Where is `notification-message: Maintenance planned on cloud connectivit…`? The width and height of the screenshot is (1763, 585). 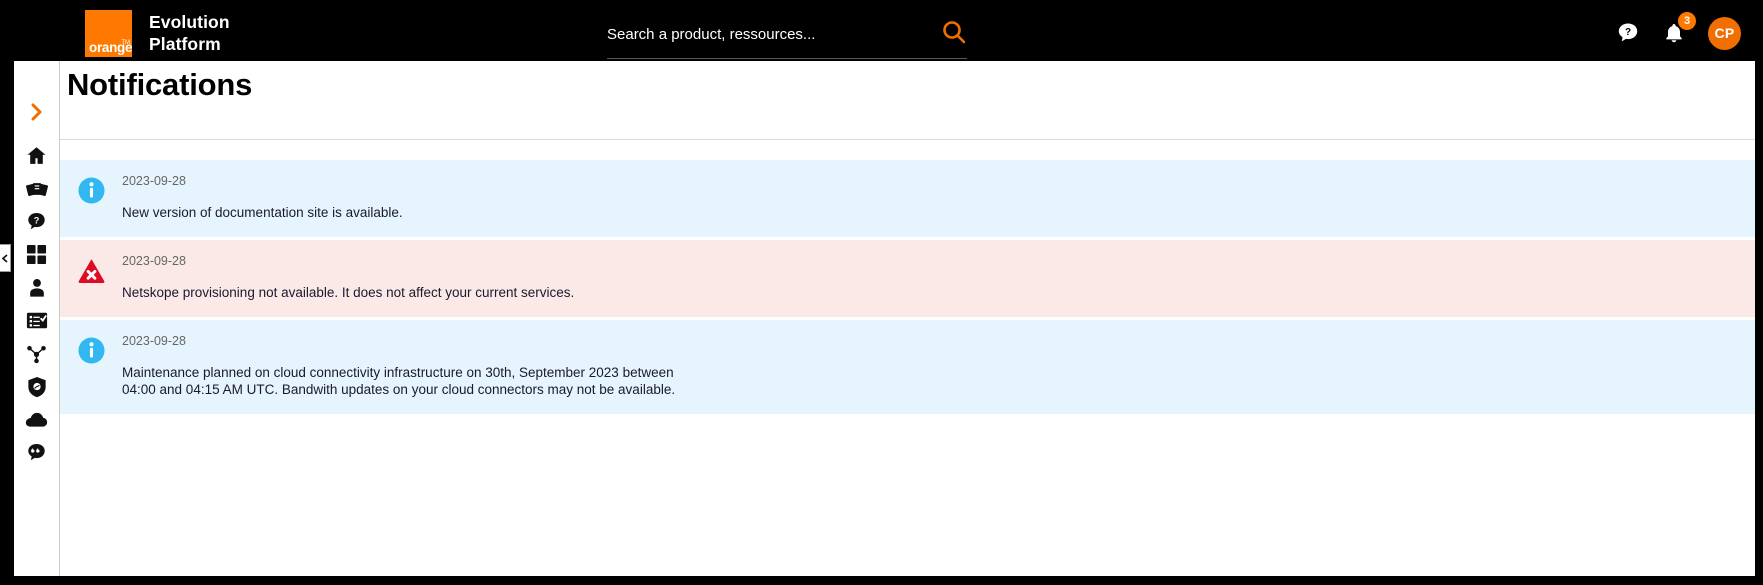
notification-message: Maintenance planned on cloud connectivit… is located at coordinates (399, 381).